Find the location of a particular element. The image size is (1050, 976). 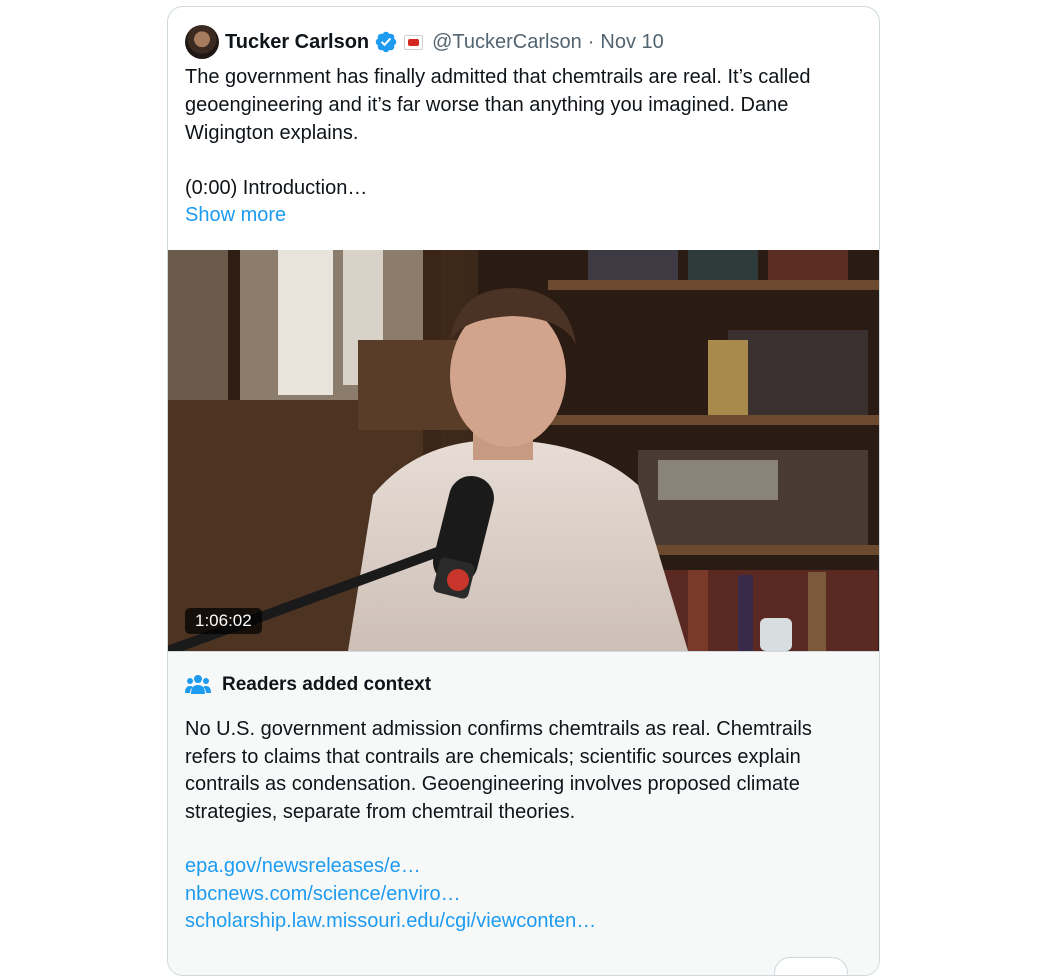

avatar is located at coordinates (202, 42).